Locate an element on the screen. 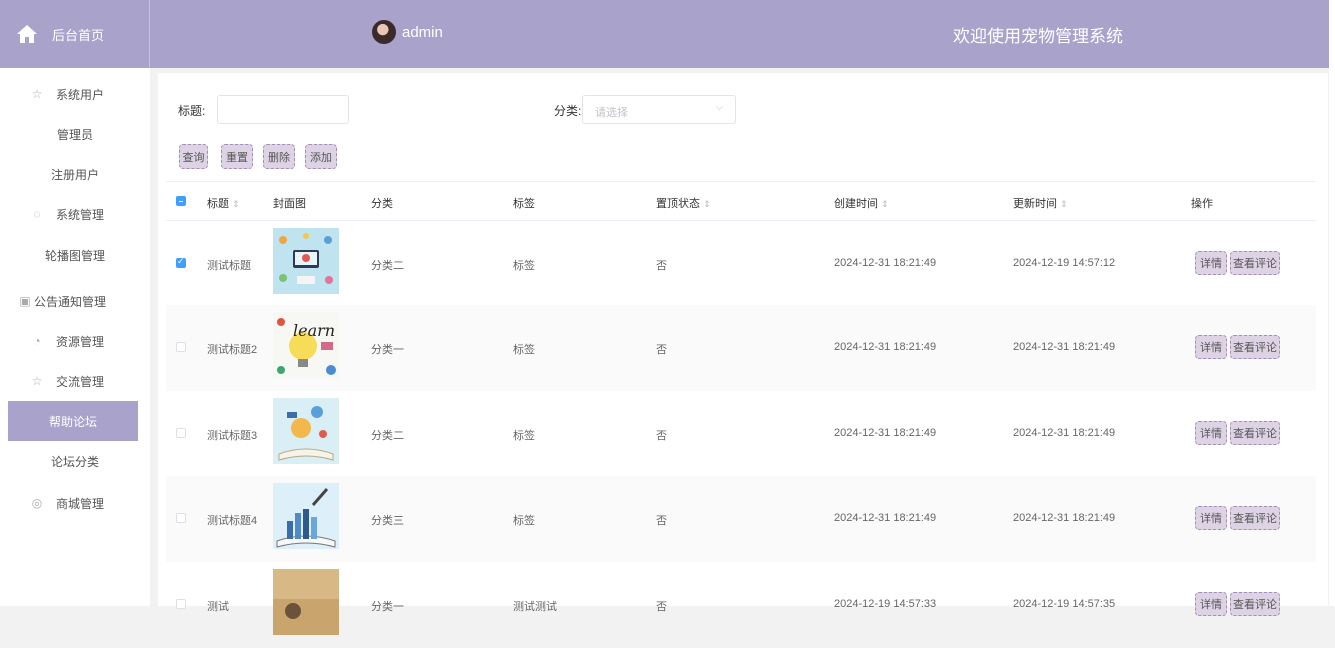 The height and width of the screenshot is (648, 1335). add-button: 添加 is located at coordinates (321, 156).